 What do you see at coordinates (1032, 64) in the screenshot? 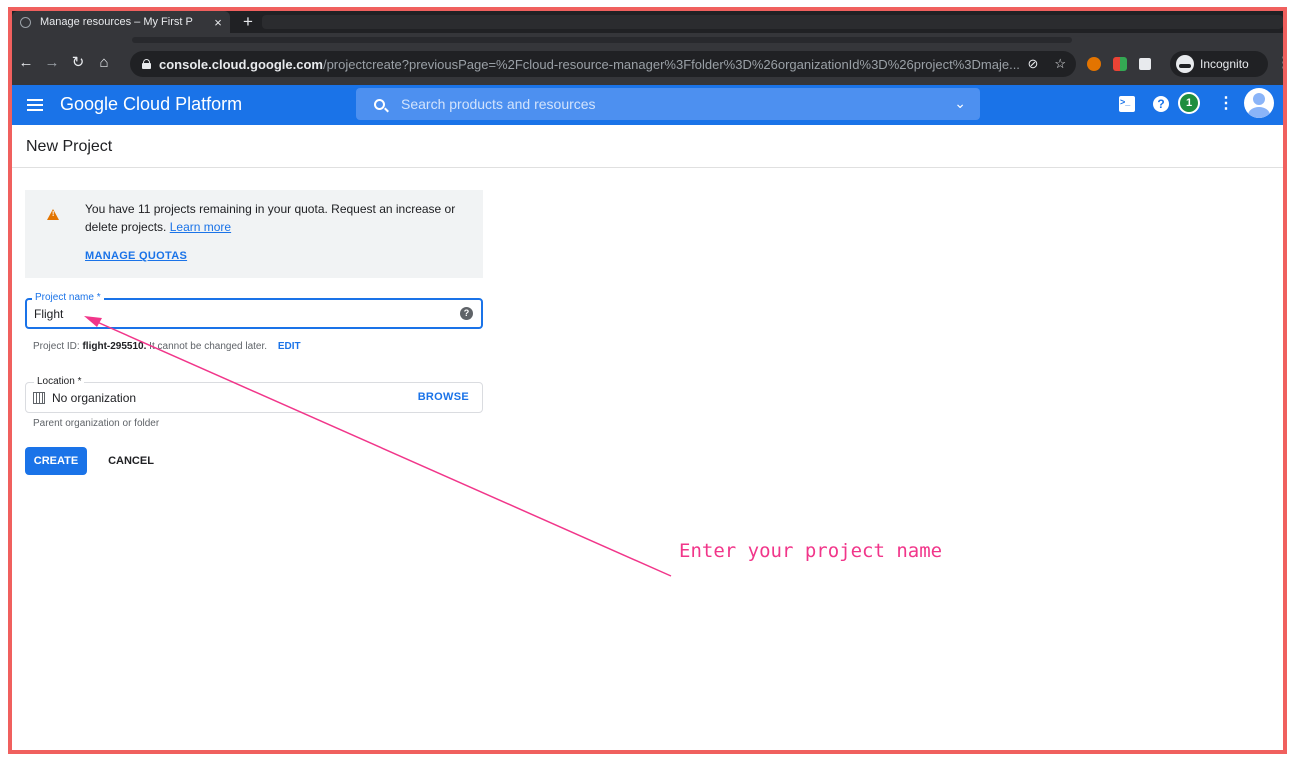
I see `eye-off-icon: ⊘` at bounding box center [1032, 64].